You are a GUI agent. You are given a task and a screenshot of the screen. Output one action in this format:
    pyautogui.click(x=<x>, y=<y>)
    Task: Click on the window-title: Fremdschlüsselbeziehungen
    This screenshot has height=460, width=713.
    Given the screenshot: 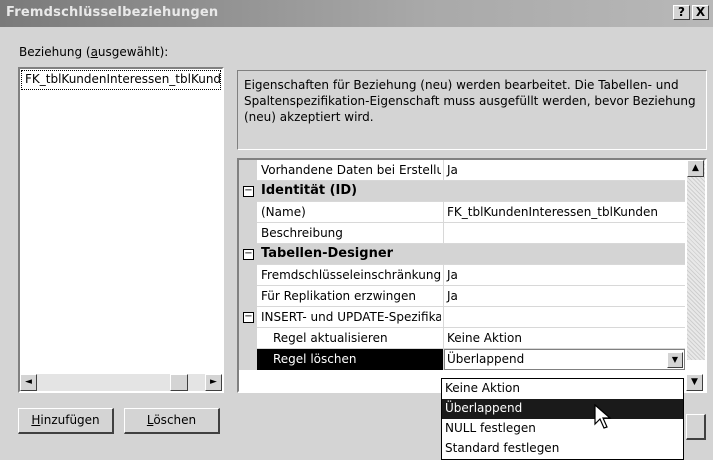 What is the action you would take?
    pyautogui.click(x=112, y=12)
    